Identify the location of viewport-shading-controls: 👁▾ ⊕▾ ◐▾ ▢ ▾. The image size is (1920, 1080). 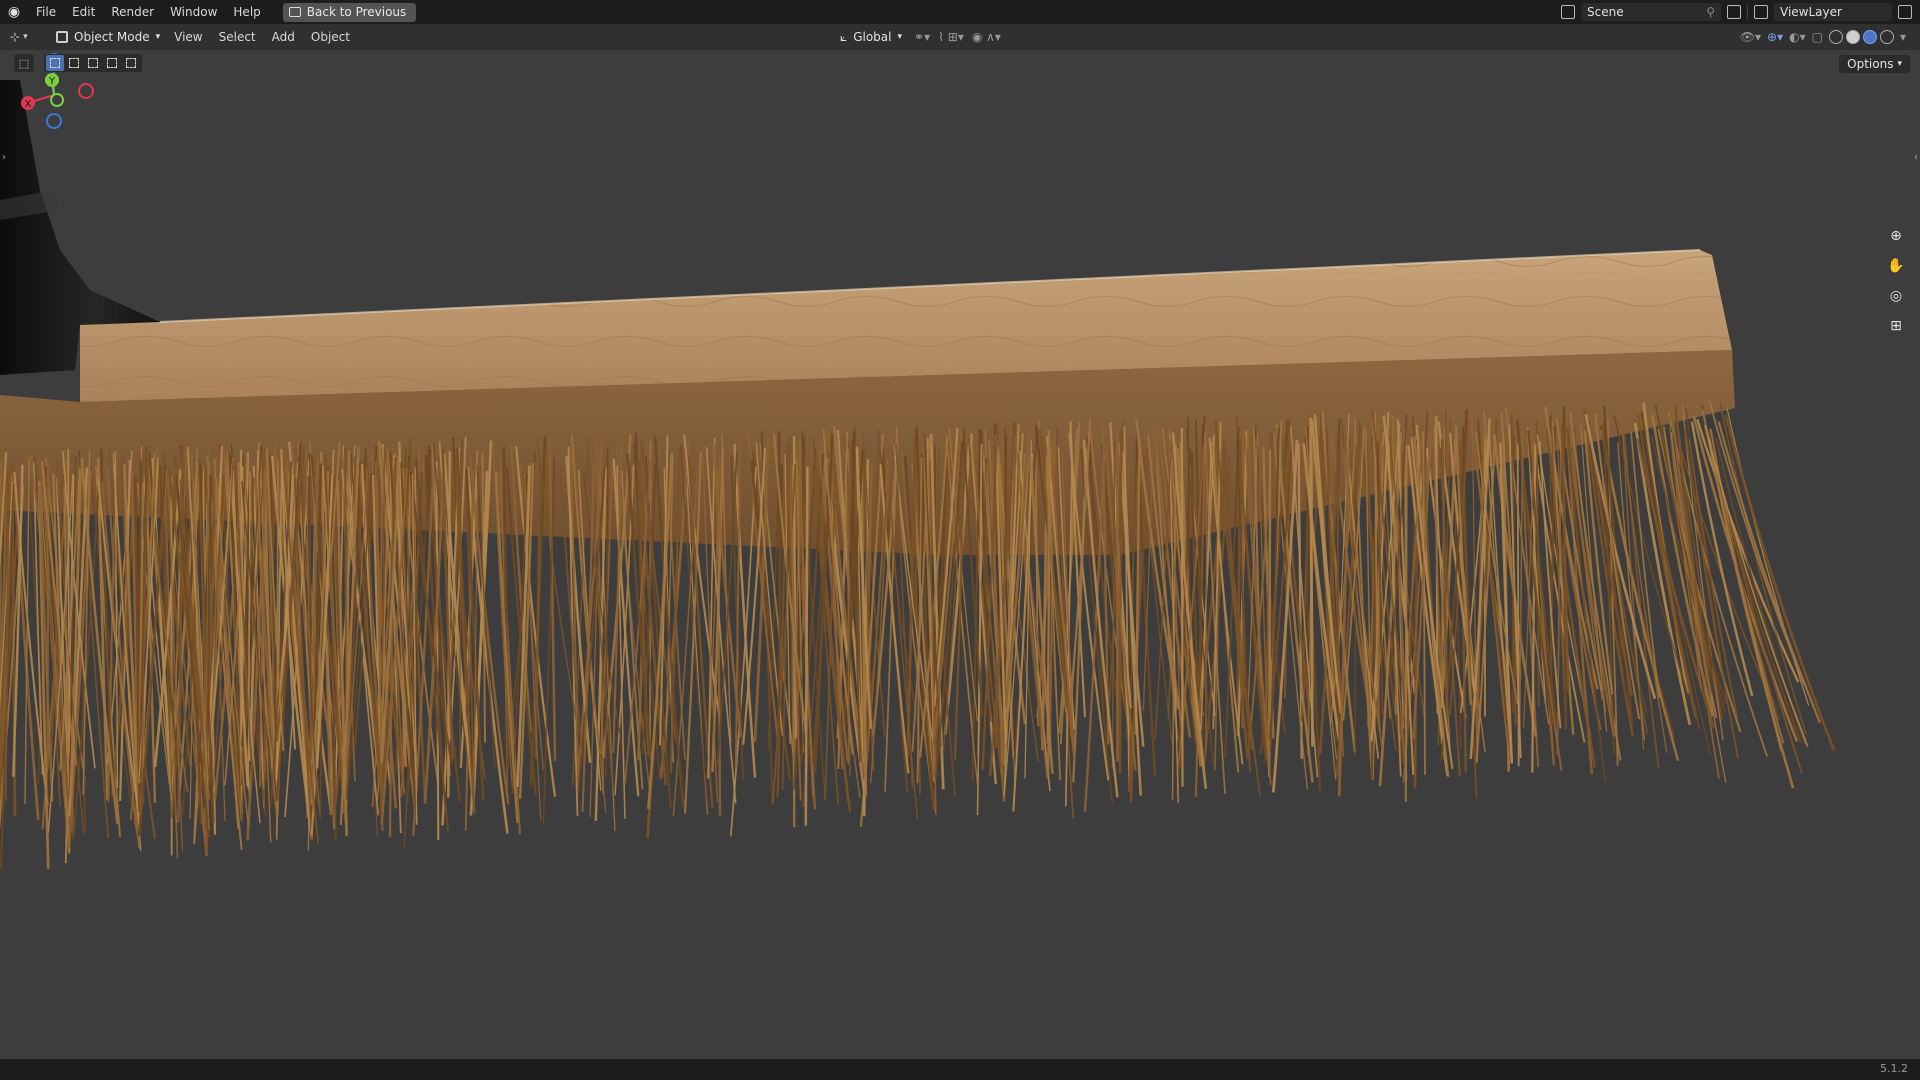
(1823, 37).